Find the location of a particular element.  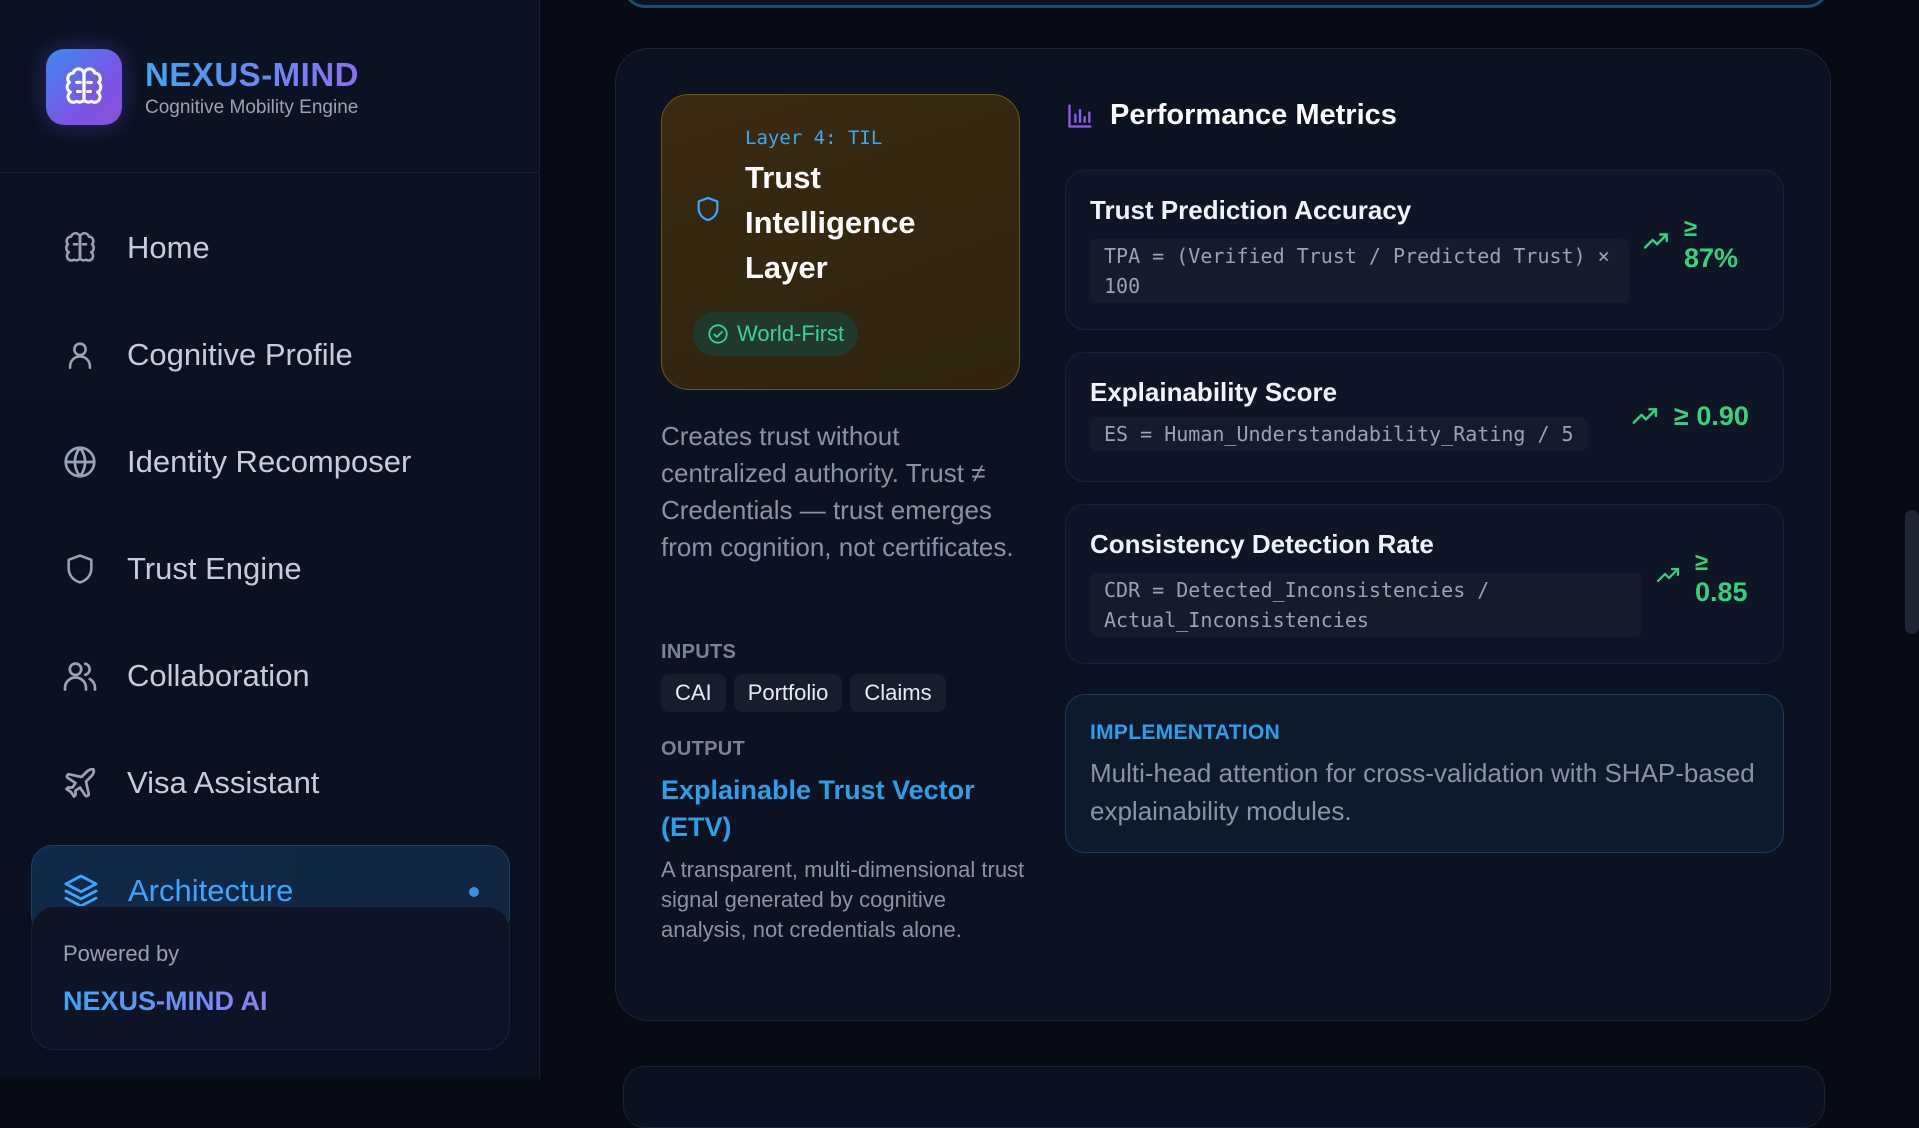

input-chip: CAI is located at coordinates (693, 693).